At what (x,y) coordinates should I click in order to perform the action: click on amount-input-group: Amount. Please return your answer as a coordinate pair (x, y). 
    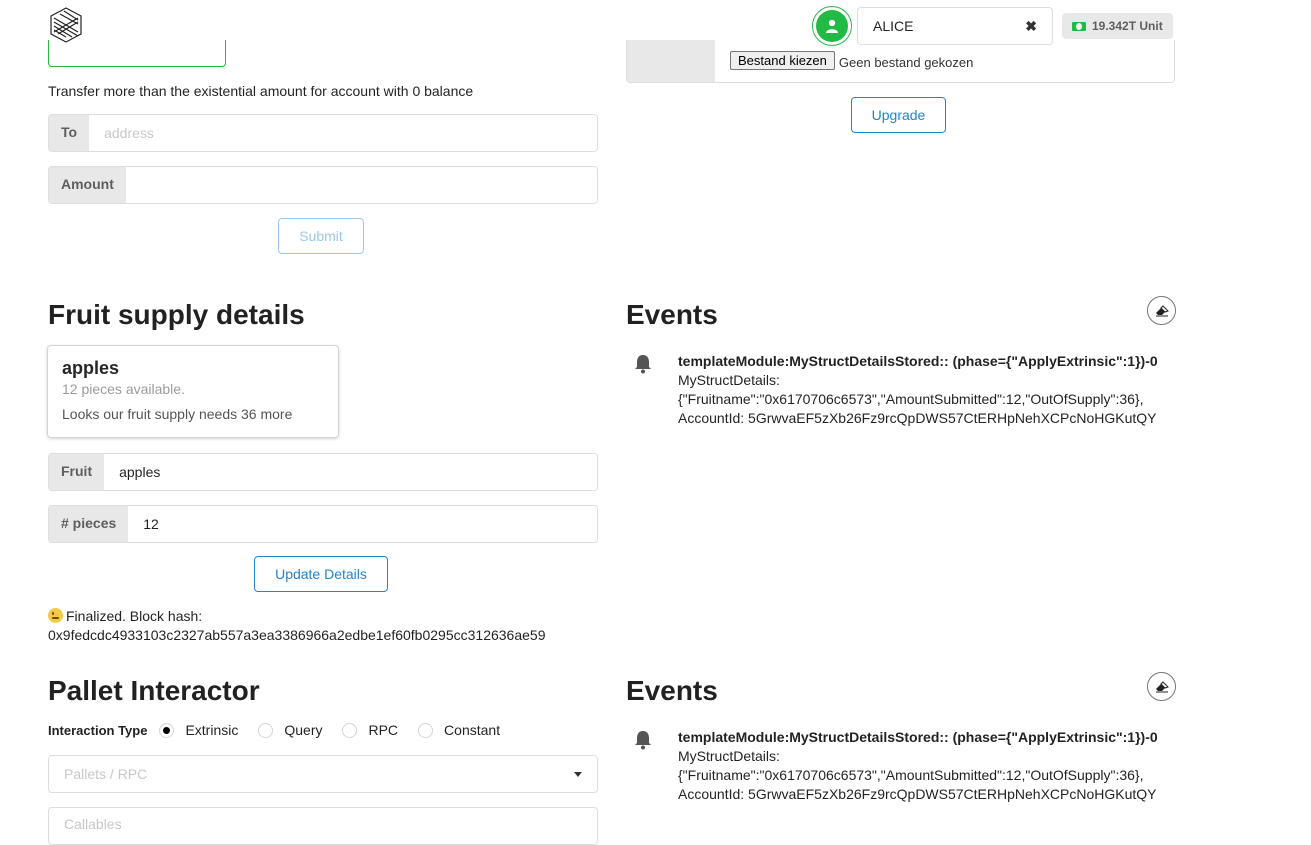
    Looking at the image, I should click on (323, 185).